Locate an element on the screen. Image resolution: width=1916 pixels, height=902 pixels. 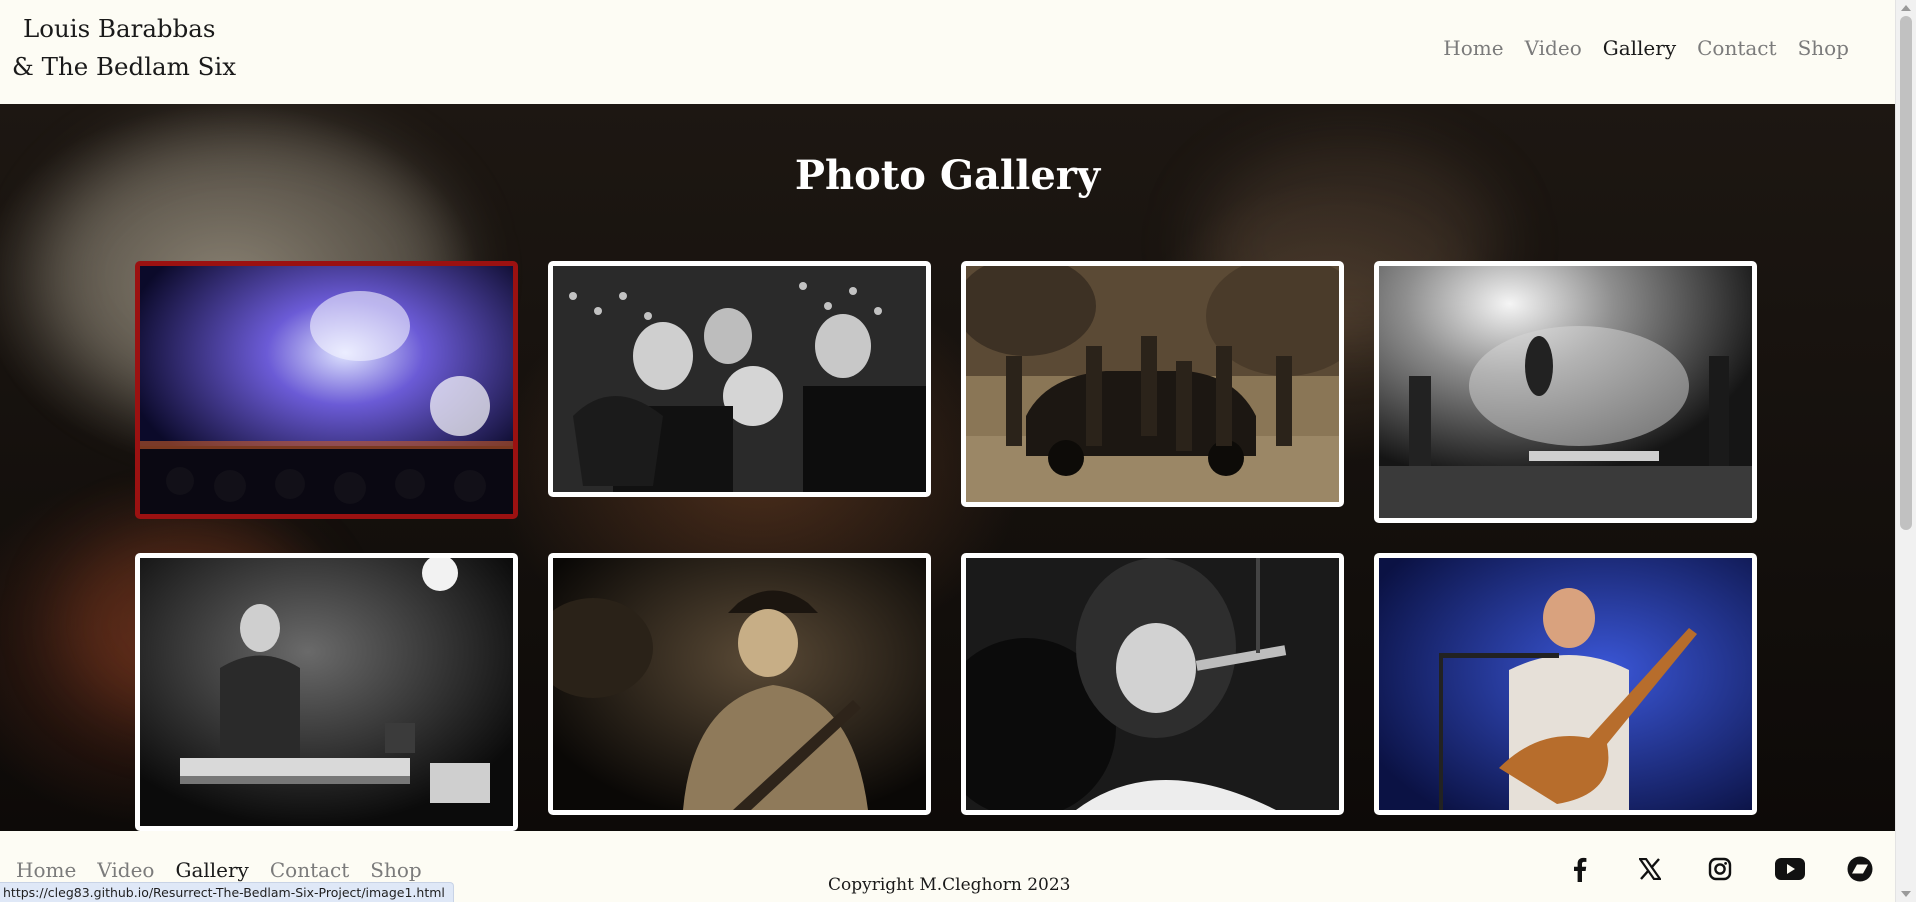
x-twitter-icon is located at coordinates (1650, 869).